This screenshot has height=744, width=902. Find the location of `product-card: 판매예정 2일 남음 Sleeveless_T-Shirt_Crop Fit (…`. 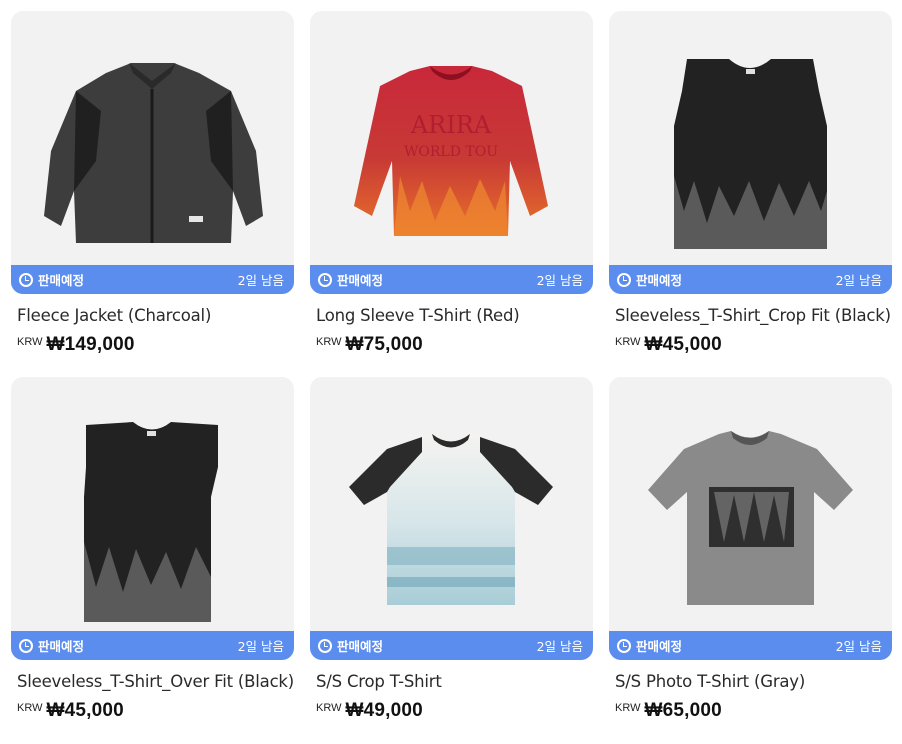

product-card: 판매예정 2일 남음 Sleeveless_T-Shirt_Crop Fit (… is located at coordinates (750, 183).